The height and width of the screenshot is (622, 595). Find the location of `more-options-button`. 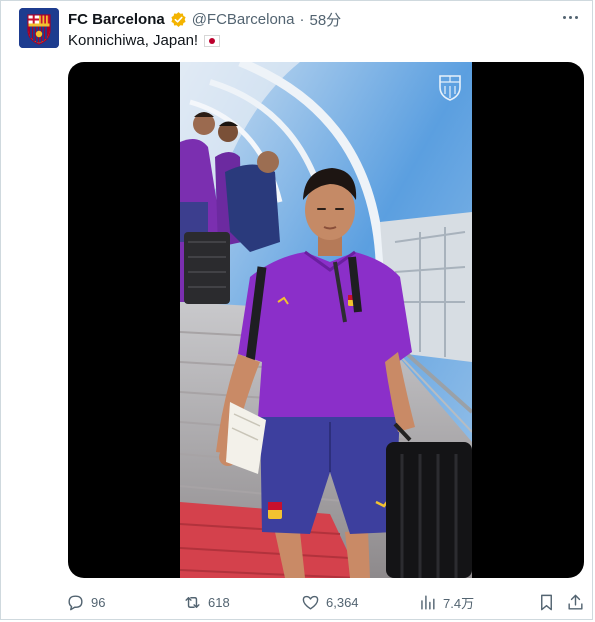

more-options-button is located at coordinates (570, 17).